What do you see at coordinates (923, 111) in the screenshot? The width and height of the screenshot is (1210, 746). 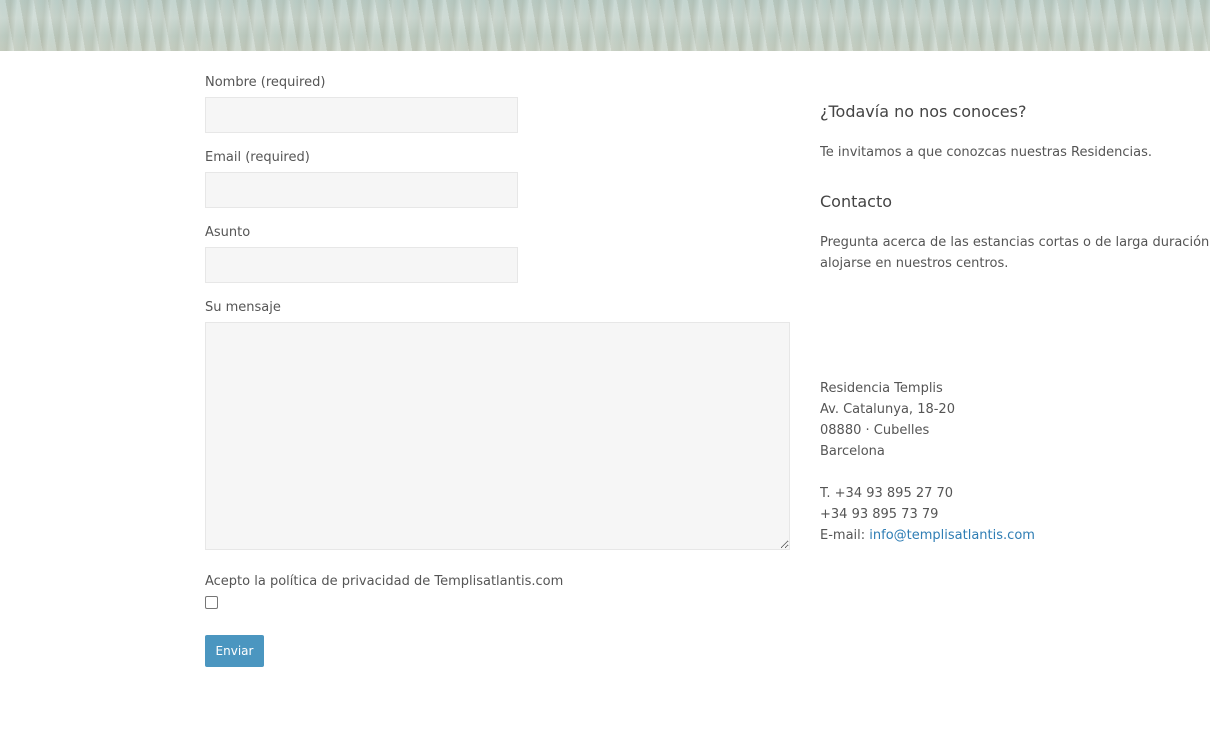 I see `intro-title: ¿Todavía no nos conoces?` at bounding box center [923, 111].